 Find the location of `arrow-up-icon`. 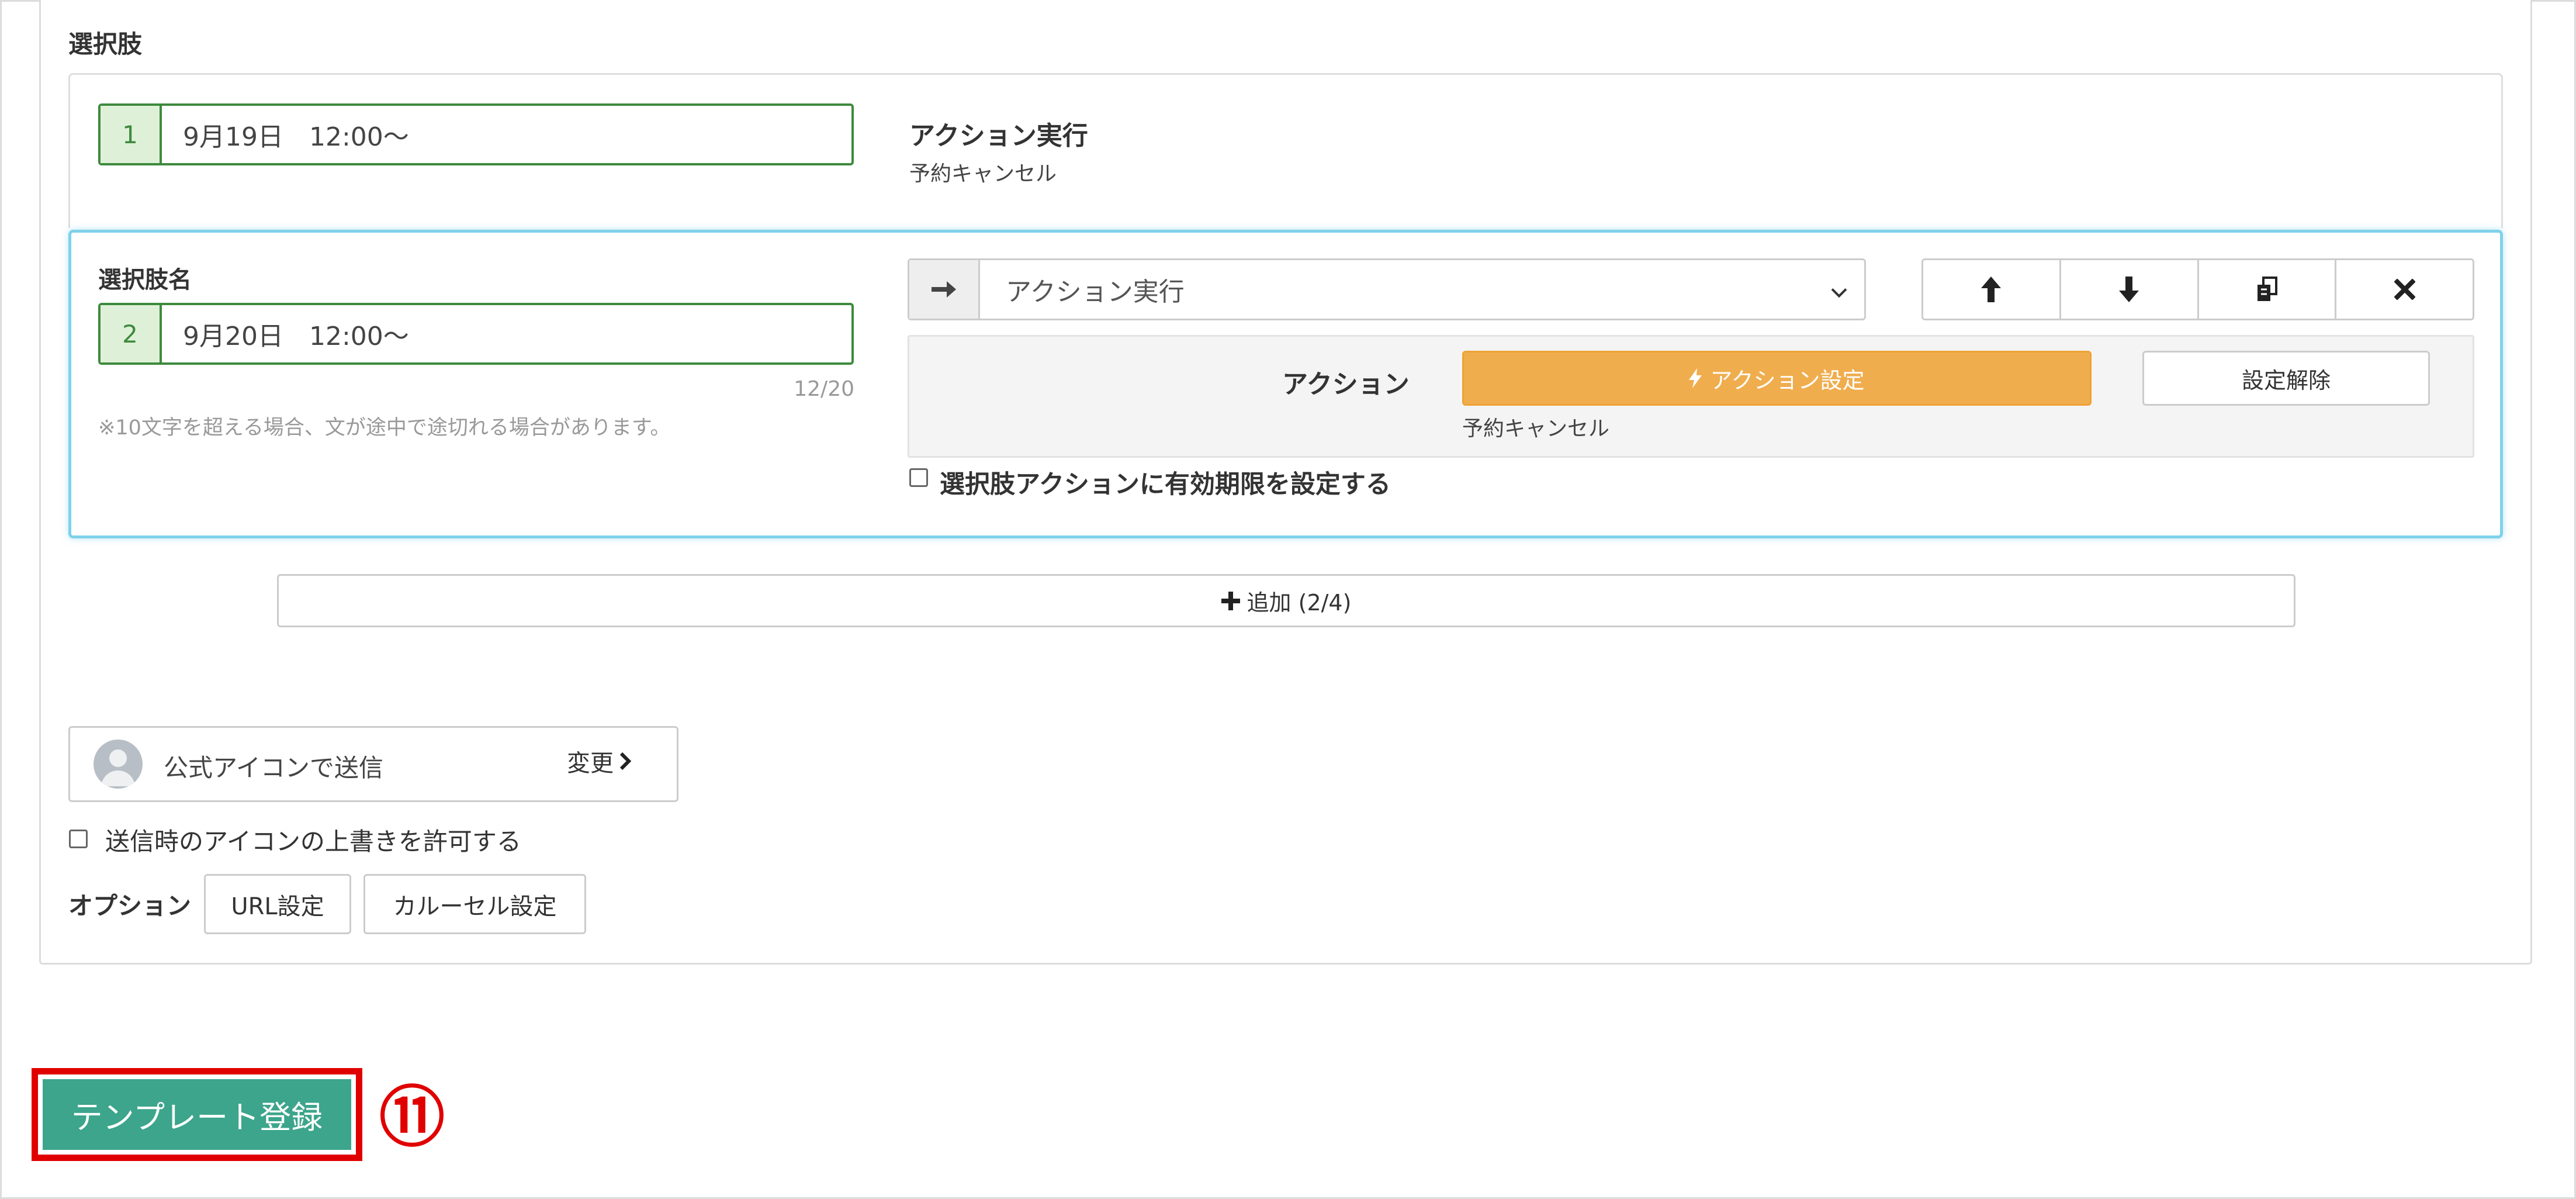

arrow-up-icon is located at coordinates (1991, 289).